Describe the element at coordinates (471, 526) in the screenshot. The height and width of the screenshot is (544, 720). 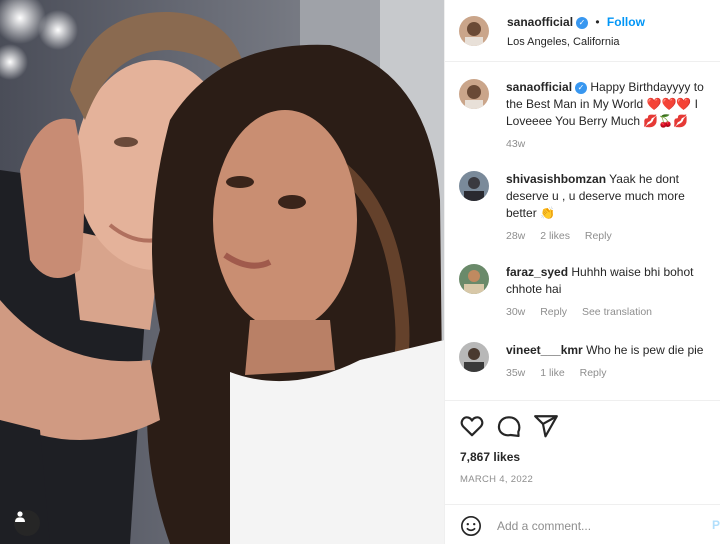
I see `emoji-icon` at that location.